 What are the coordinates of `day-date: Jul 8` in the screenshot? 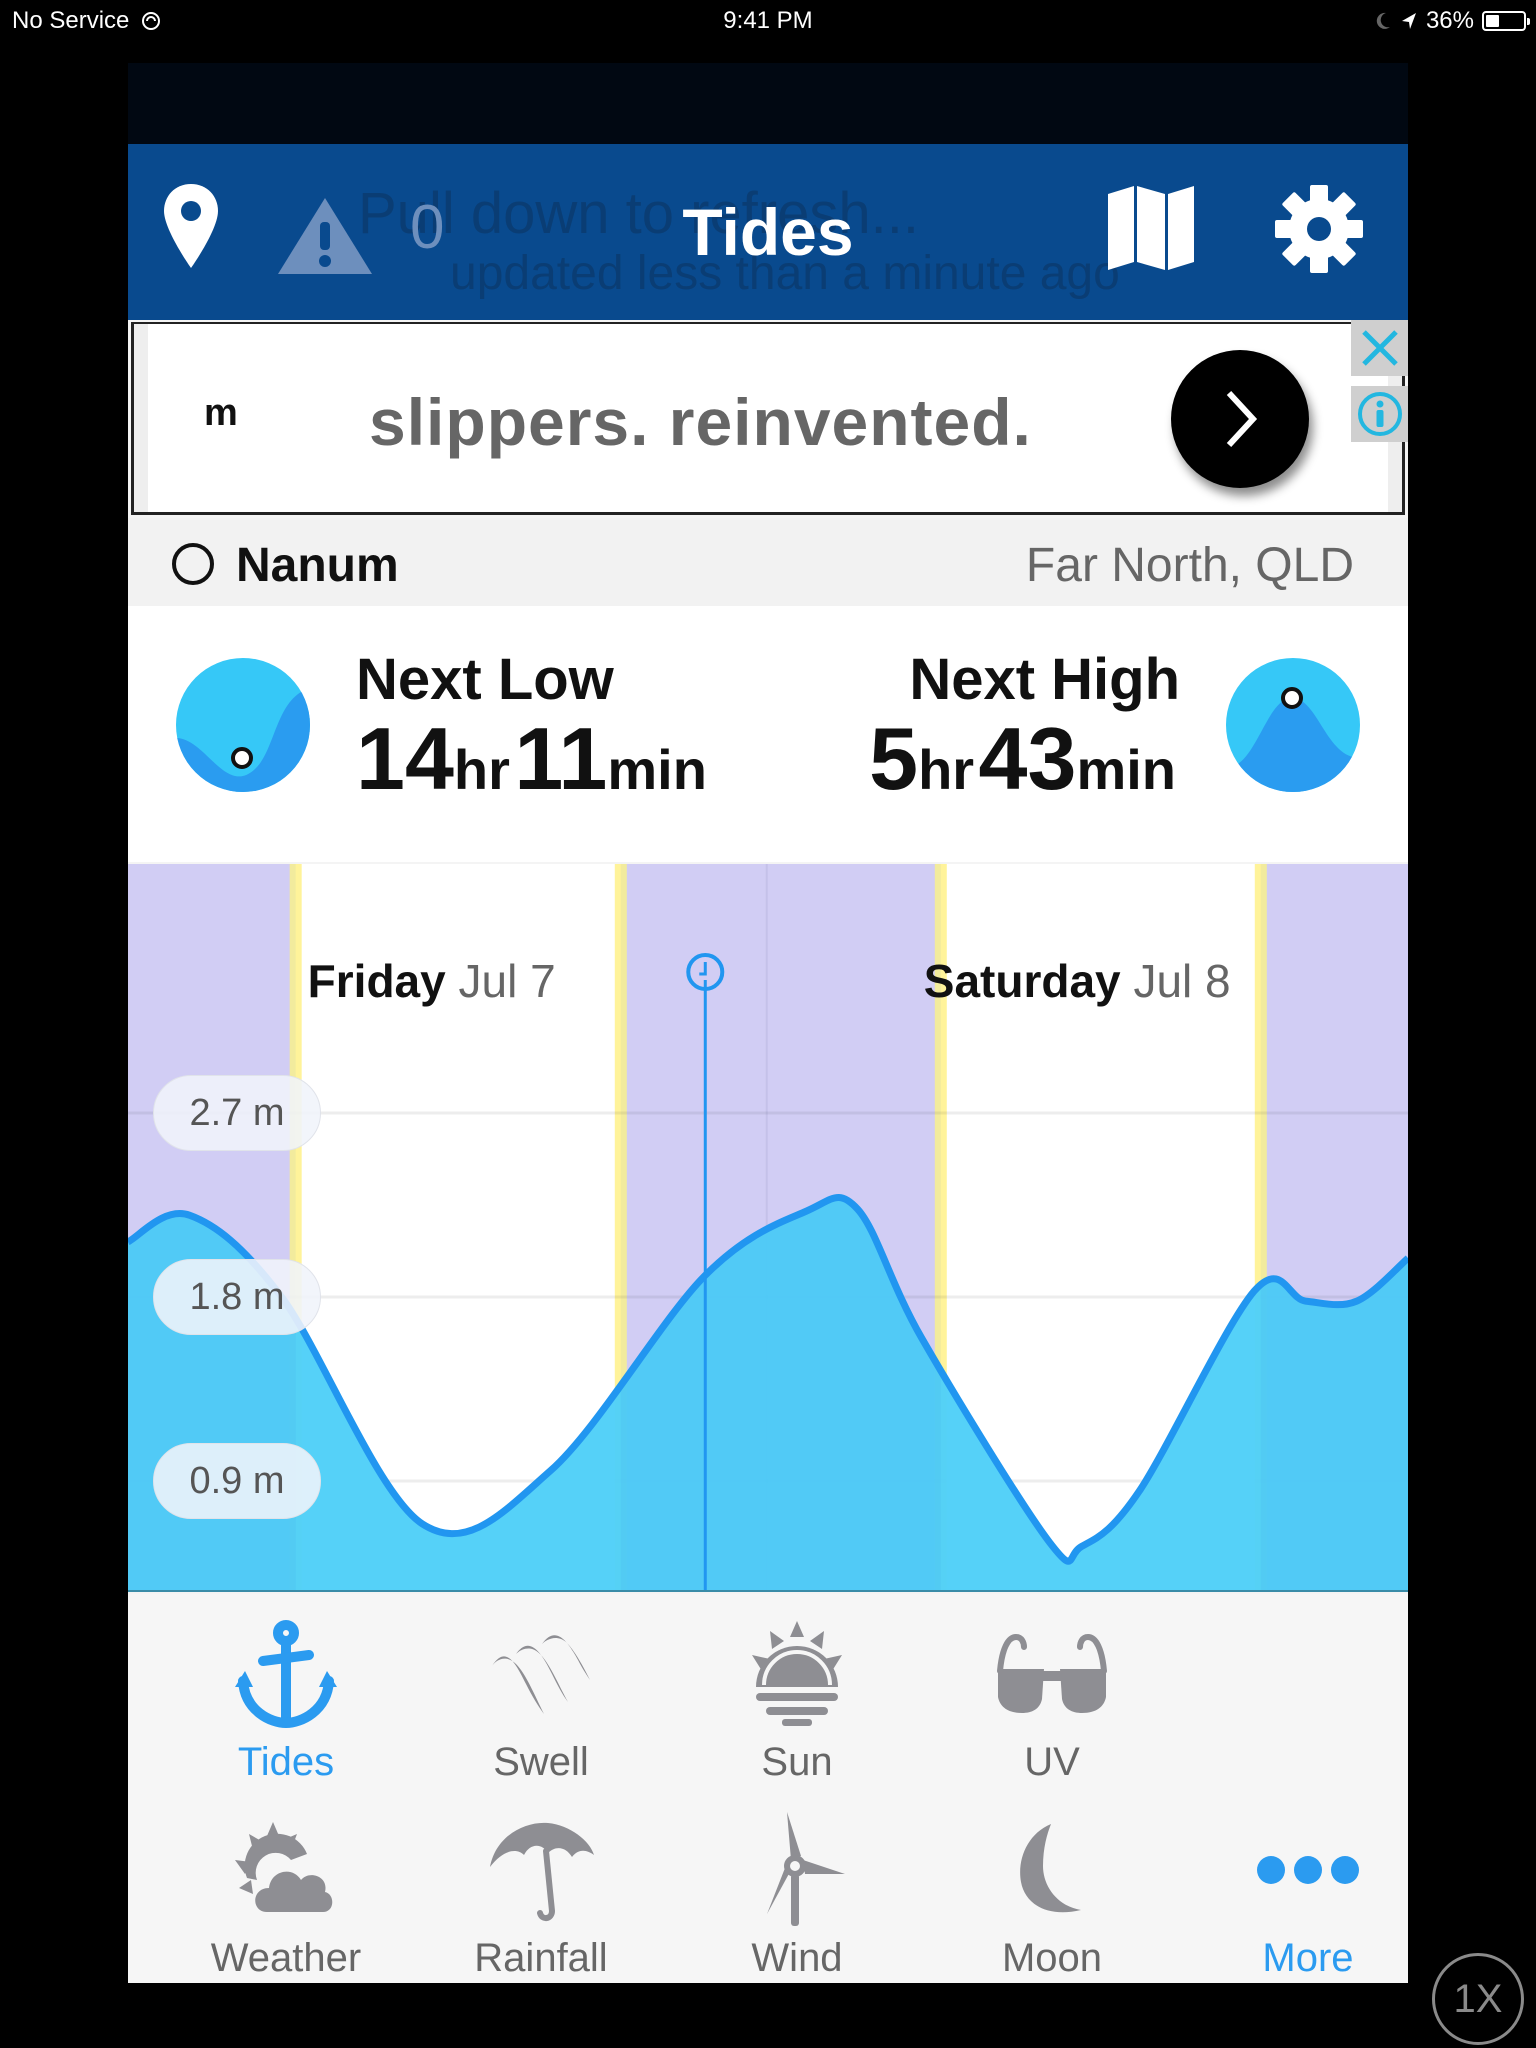 It's located at (1182, 981).